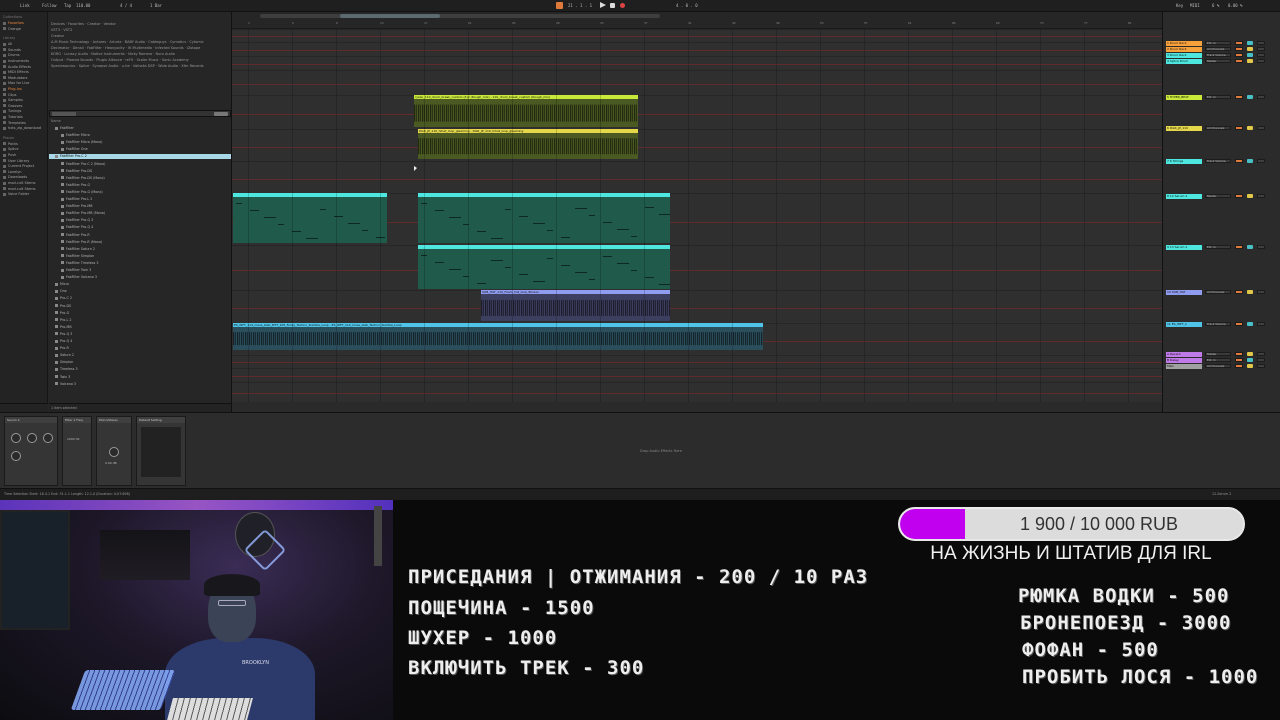 This screenshot has width=1280, height=720. I want to click on midi-clip, so click(544, 267).